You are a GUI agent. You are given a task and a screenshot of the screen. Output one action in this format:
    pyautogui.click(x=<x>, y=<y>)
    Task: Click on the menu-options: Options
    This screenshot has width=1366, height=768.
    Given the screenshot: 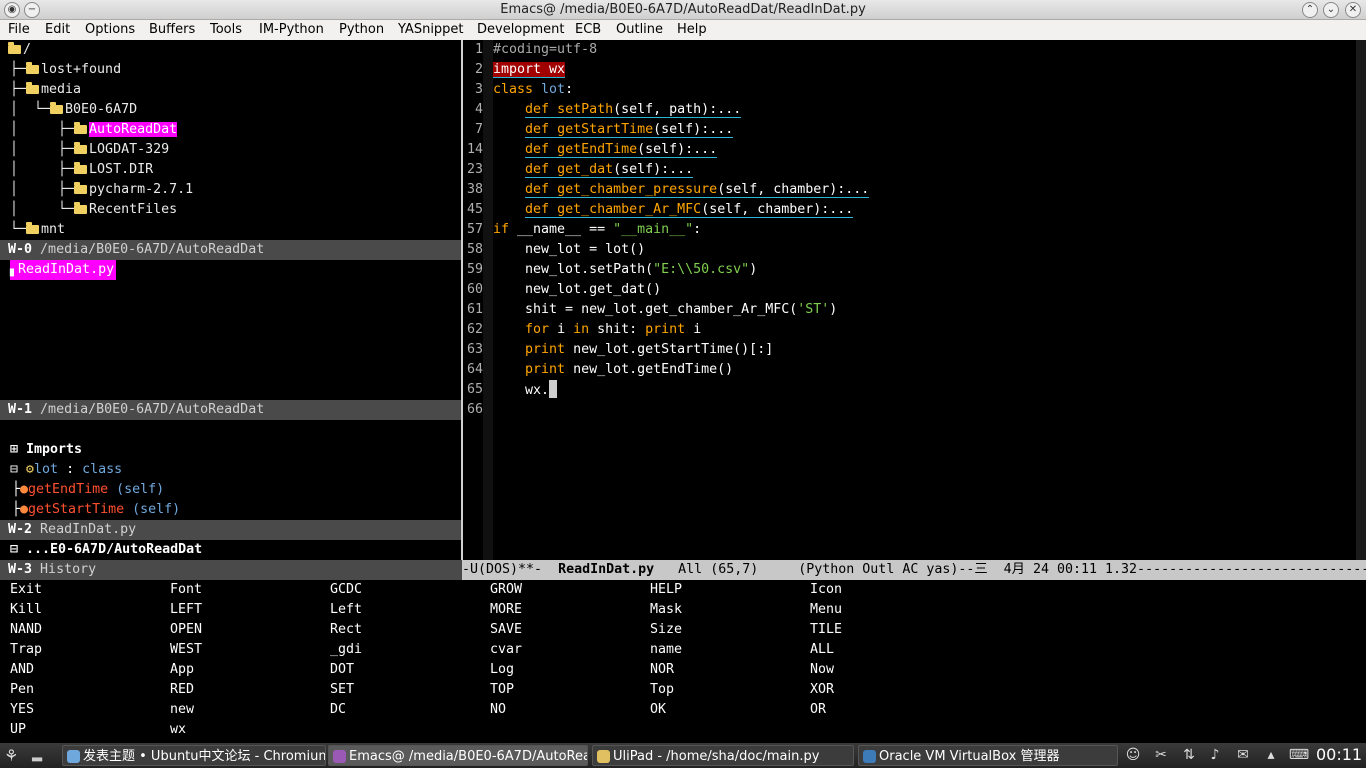 What is the action you would take?
    pyautogui.click(x=110, y=29)
    